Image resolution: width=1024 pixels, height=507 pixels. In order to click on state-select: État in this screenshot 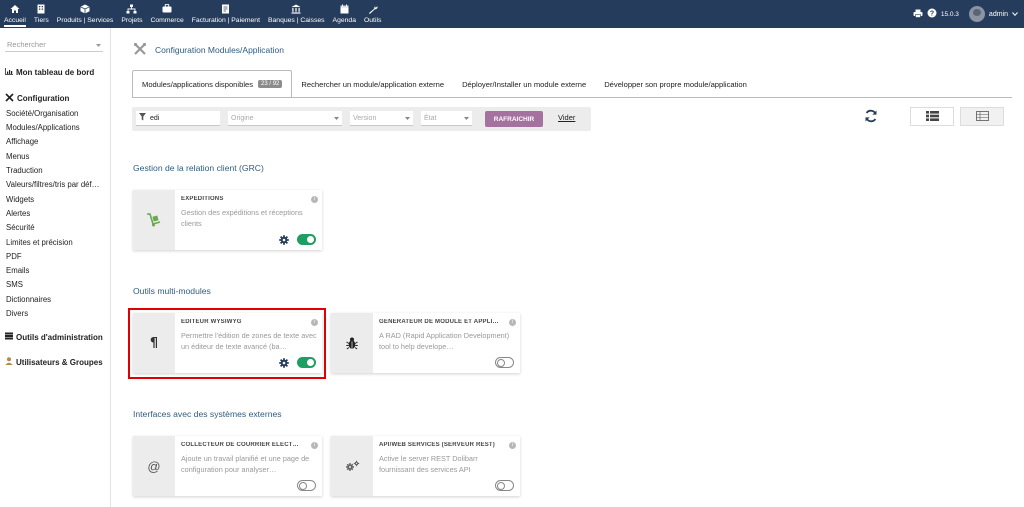, I will do `click(446, 118)`.